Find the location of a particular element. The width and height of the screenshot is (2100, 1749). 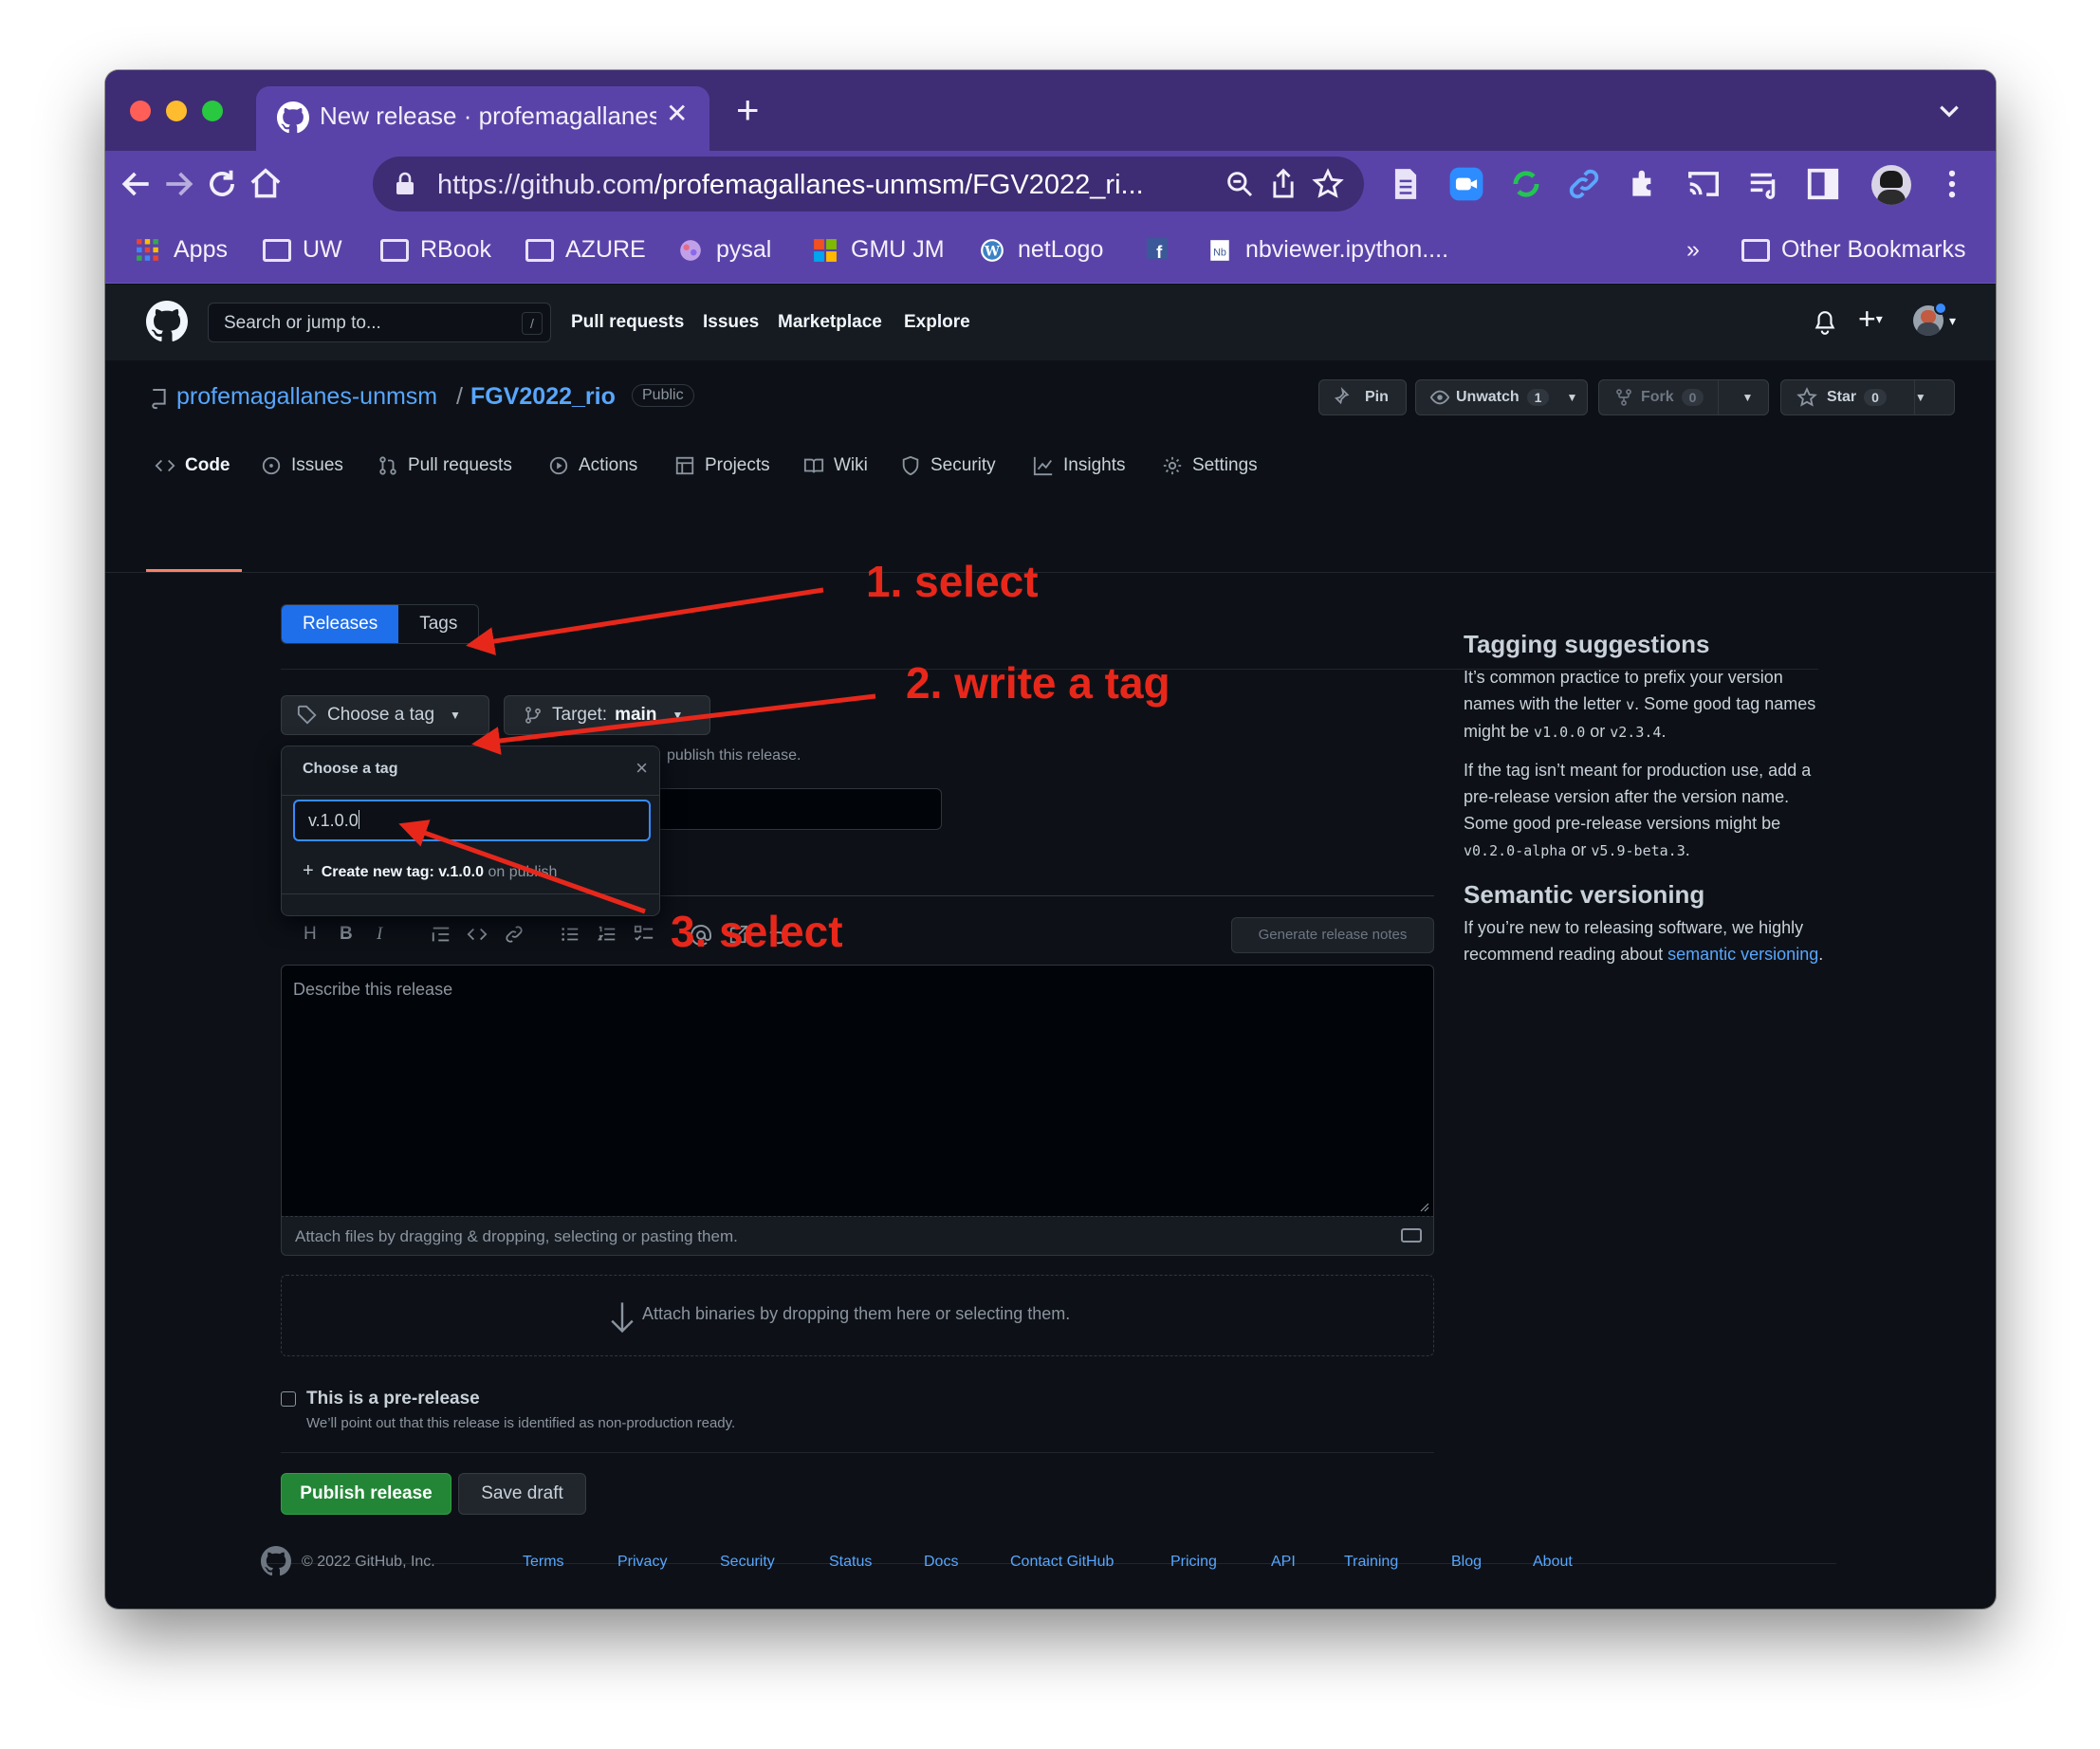

tab-projects: Projects is located at coordinates (722, 465).